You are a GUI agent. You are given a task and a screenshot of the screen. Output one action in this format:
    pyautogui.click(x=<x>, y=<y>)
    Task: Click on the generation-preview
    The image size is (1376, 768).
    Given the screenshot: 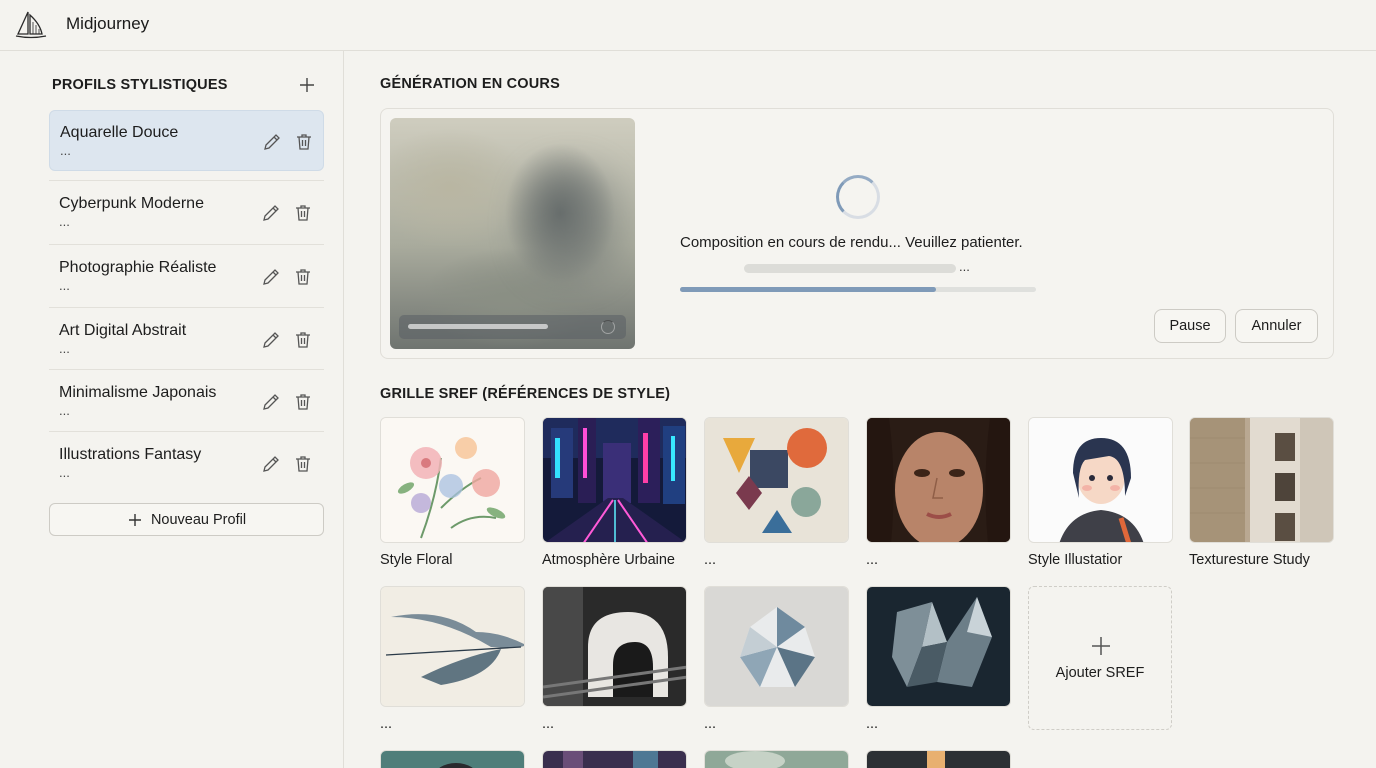 What is the action you would take?
    pyautogui.click(x=512, y=233)
    